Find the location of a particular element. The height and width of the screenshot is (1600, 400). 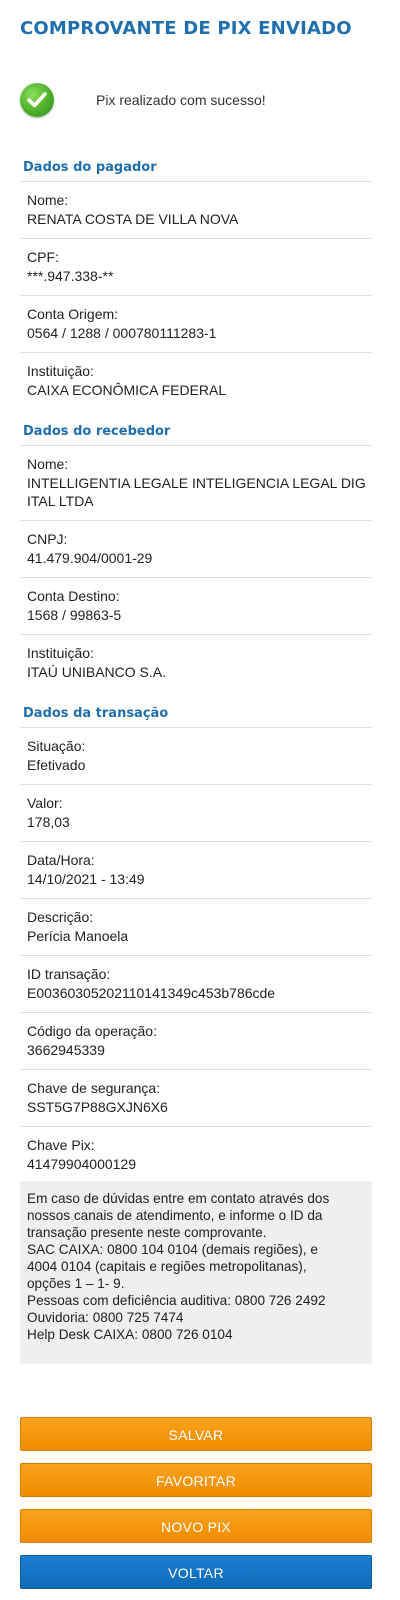

field-label: Valor: is located at coordinates (45, 803).